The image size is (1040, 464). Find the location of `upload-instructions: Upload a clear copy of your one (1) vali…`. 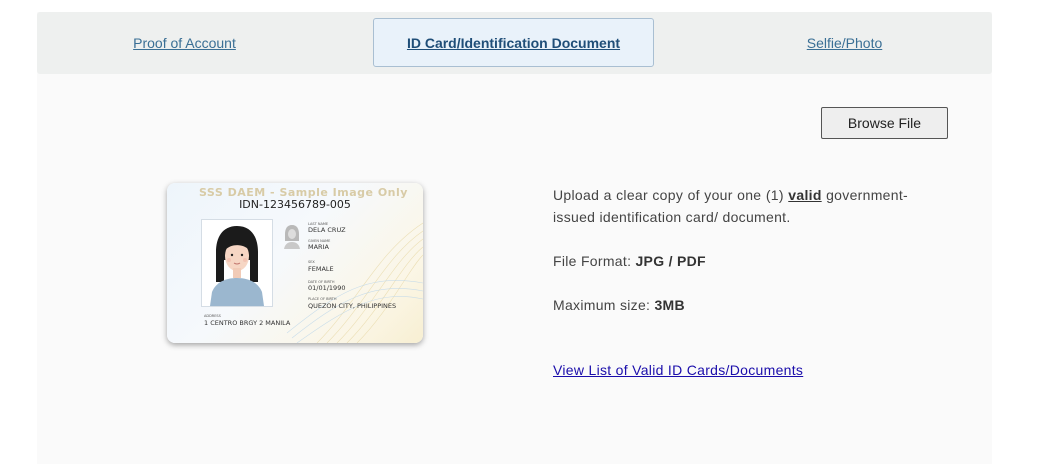

upload-instructions: Upload a clear copy of your one (1) vali… is located at coordinates (730, 250).